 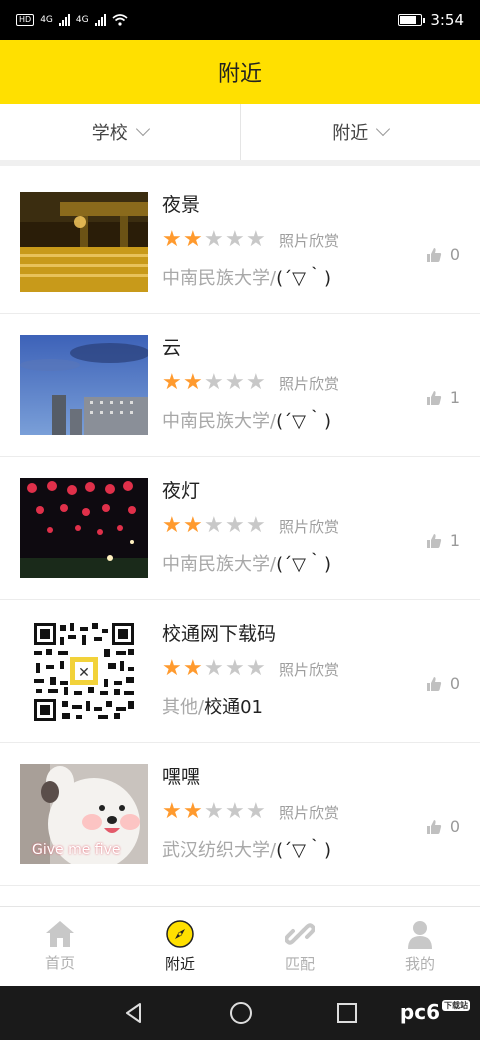 What do you see at coordinates (240, 20) in the screenshot?
I see `status-bar: HD 4G 4G 3:54` at bounding box center [240, 20].